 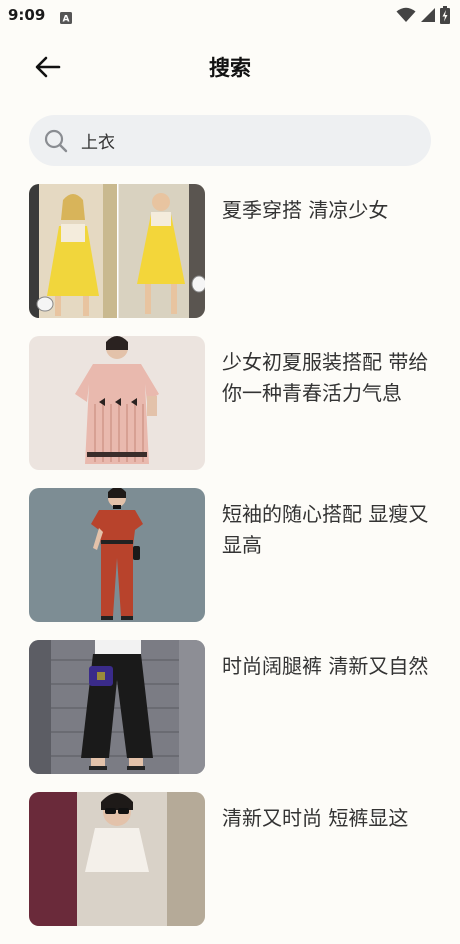 I want to click on search-bar, so click(x=230, y=140).